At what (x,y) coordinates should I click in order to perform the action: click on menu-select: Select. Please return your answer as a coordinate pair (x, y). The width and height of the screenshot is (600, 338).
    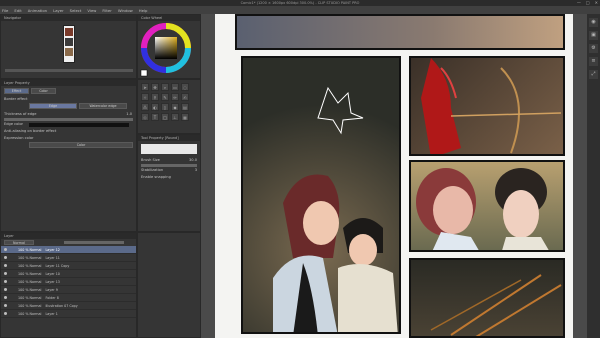
    Looking at the image, I should click on (76, 10).